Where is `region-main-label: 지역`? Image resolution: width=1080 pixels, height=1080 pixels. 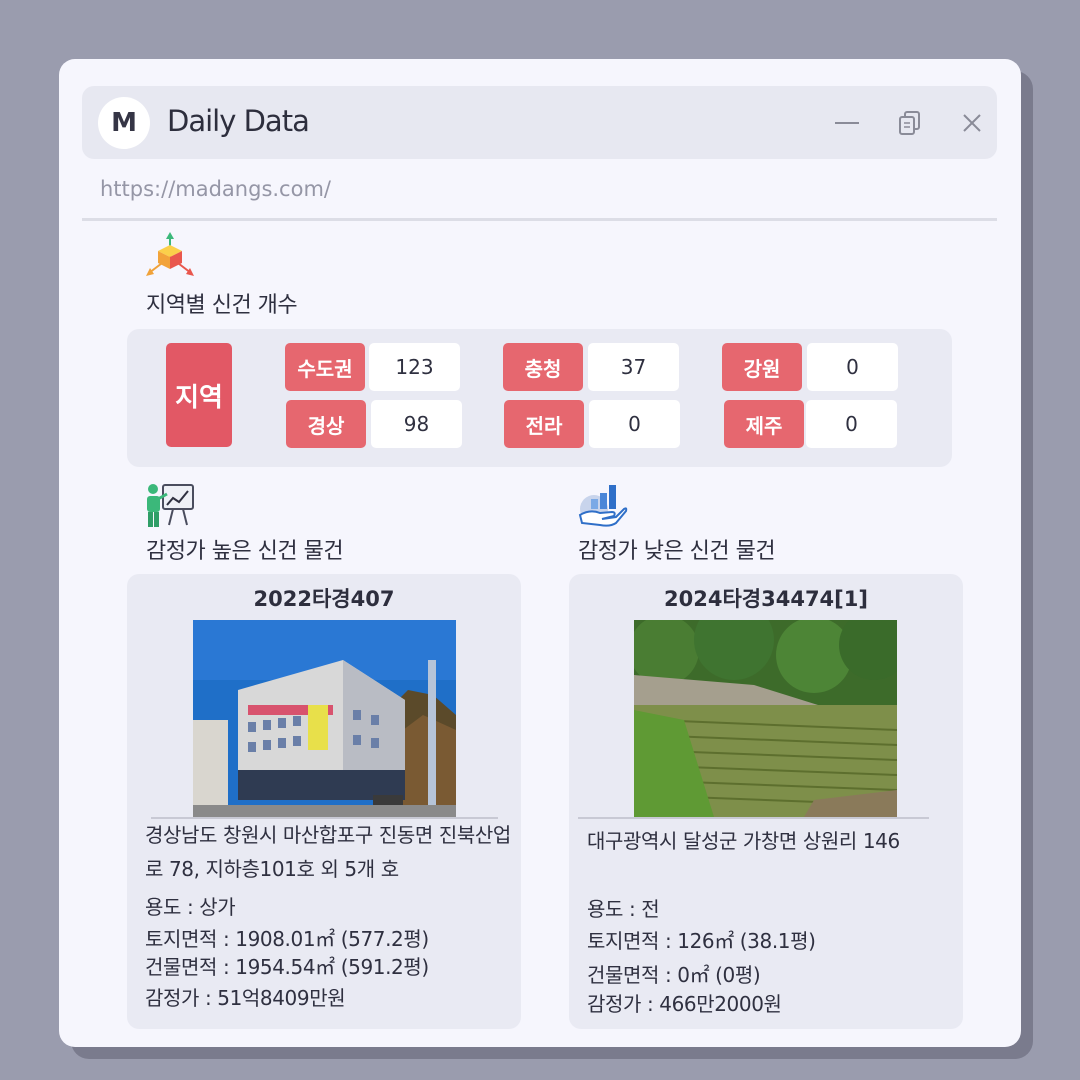 region-main-label: 지역 is located at coordinates (199, 395).